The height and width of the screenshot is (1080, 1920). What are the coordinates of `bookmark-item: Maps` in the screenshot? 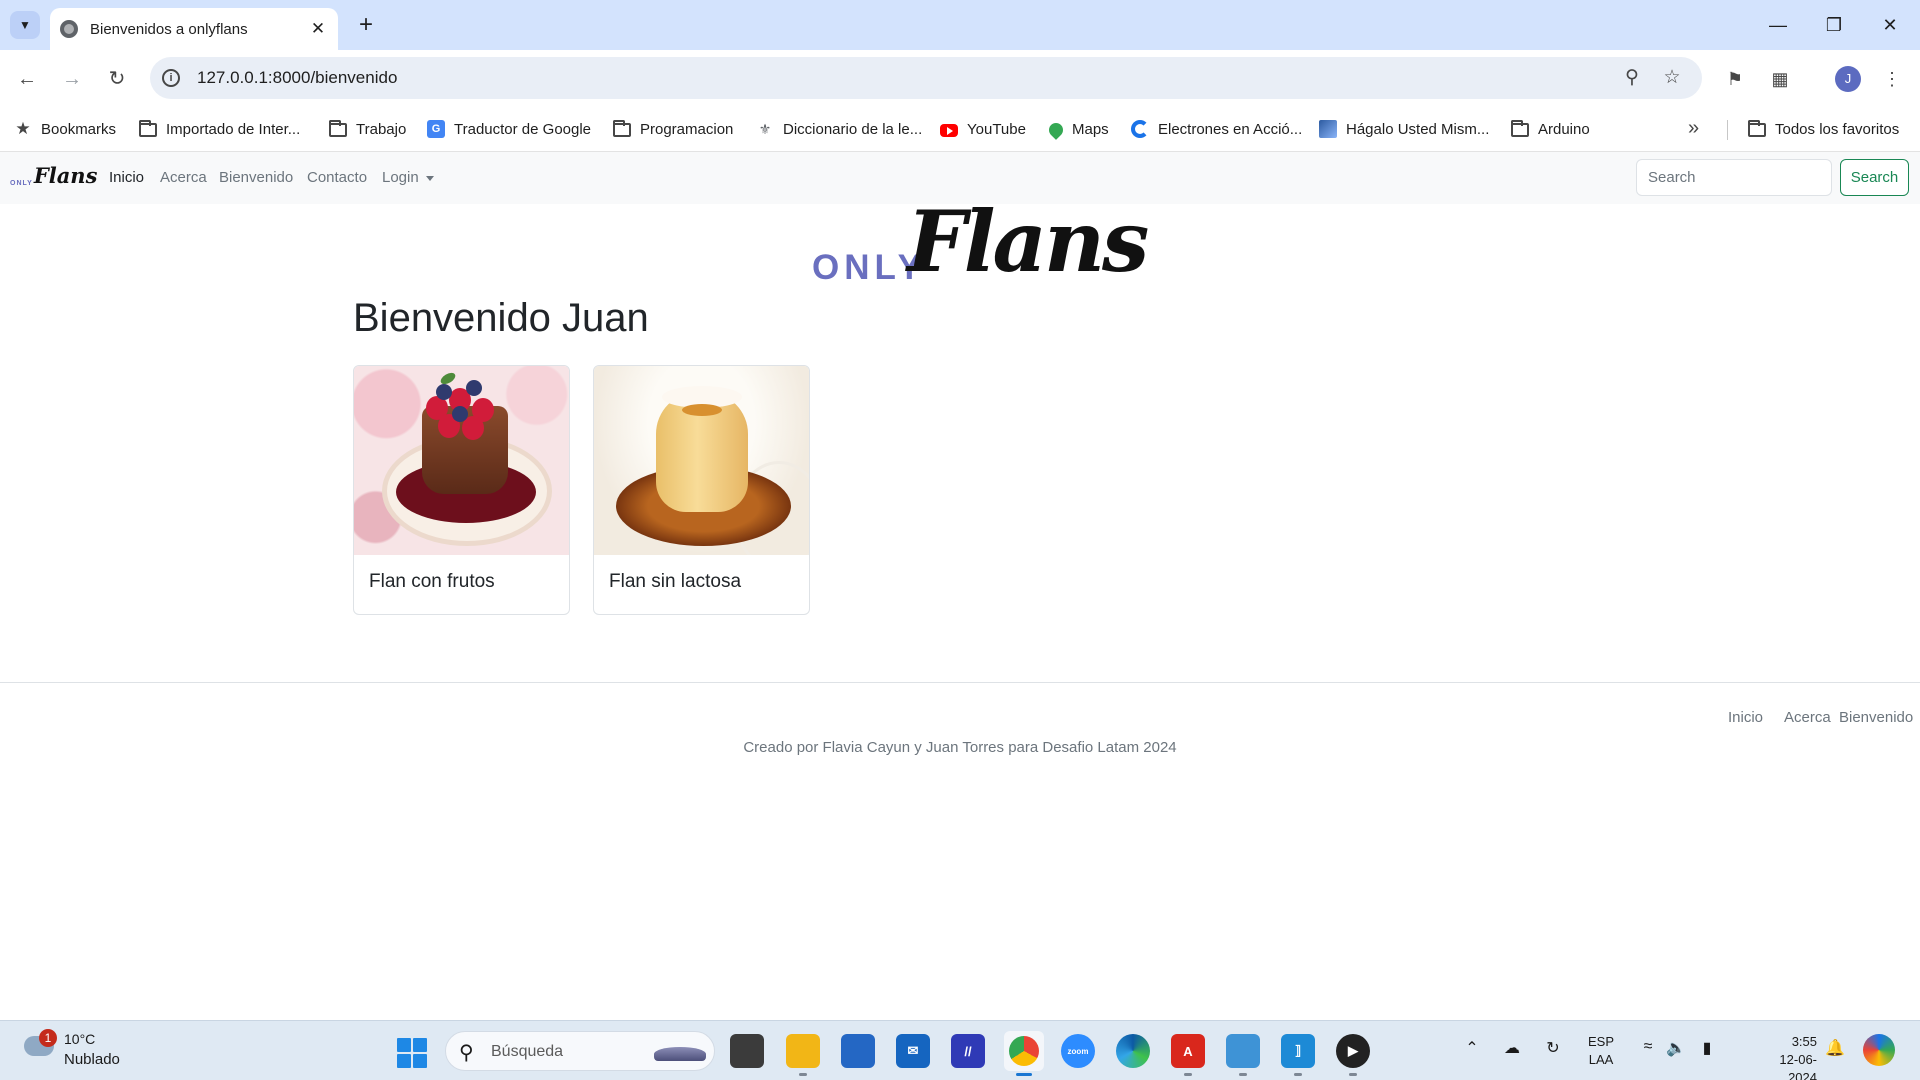 It's located at (1077, 129).